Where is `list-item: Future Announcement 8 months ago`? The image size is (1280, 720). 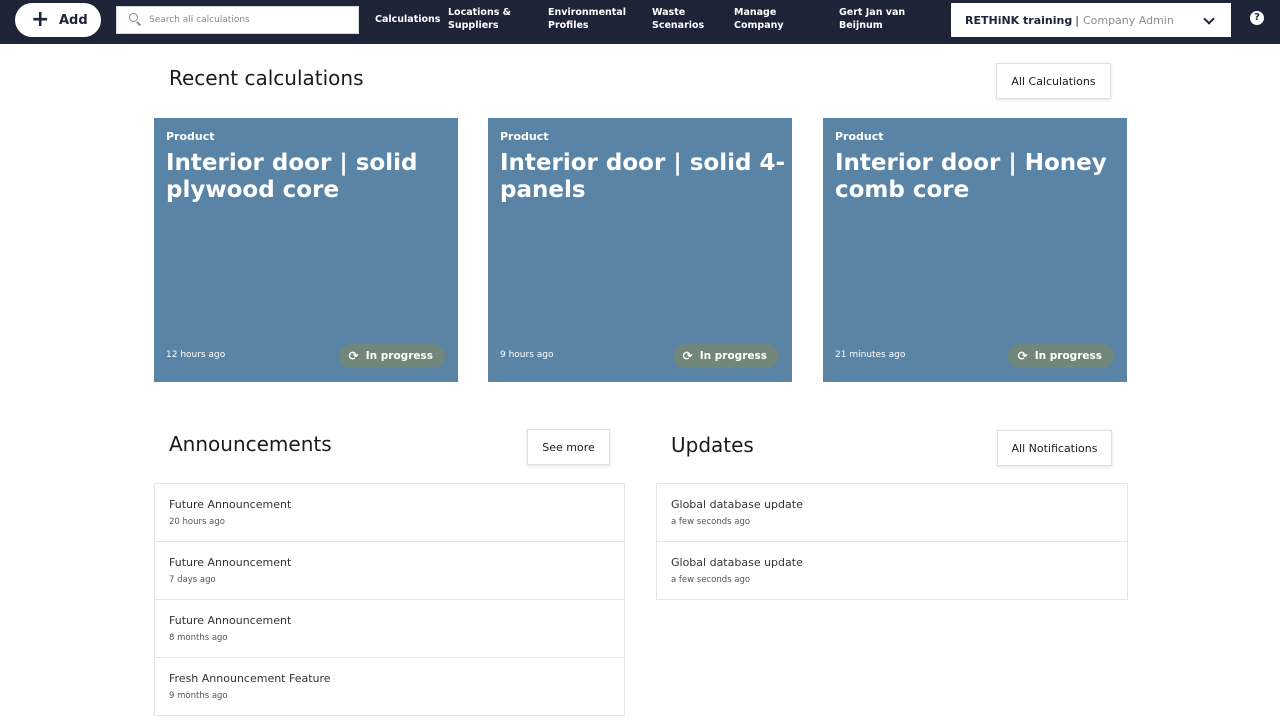 list-item: Future Announcement 8 months ago is located at coordinates (389, 629).